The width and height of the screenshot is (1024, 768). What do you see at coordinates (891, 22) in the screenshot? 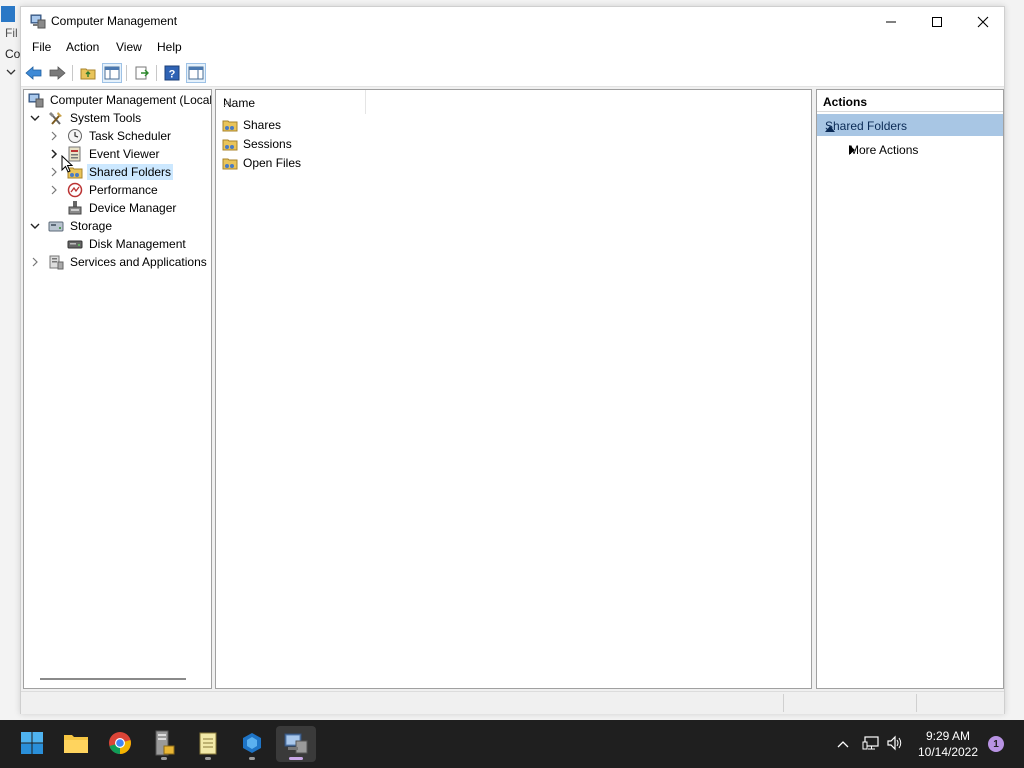
I see `minimize-button` at bounding box center [891, 22].